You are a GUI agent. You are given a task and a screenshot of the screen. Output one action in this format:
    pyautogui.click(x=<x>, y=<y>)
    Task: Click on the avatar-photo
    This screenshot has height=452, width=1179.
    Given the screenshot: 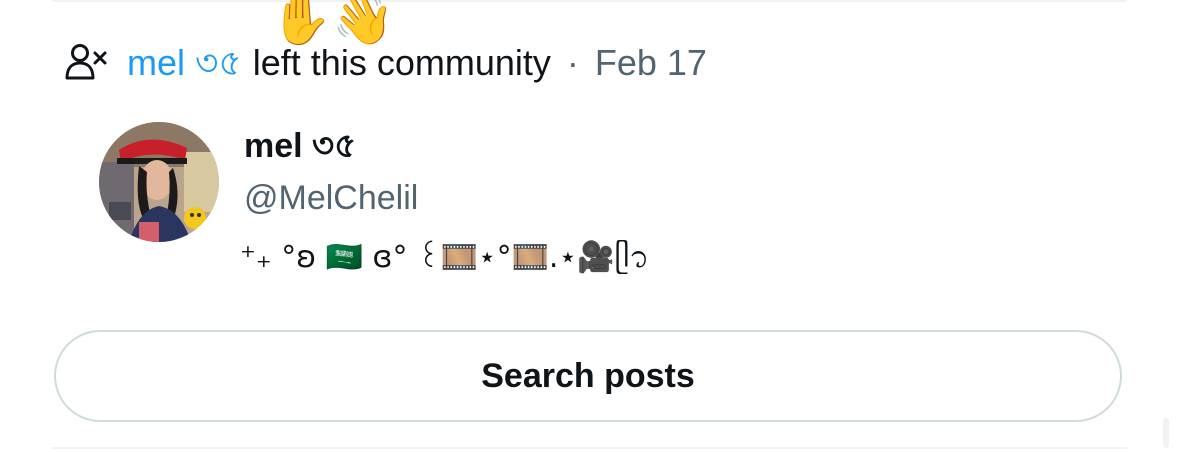 What is the action you would take?
    pyautogui.click(x=159, y=182)
    